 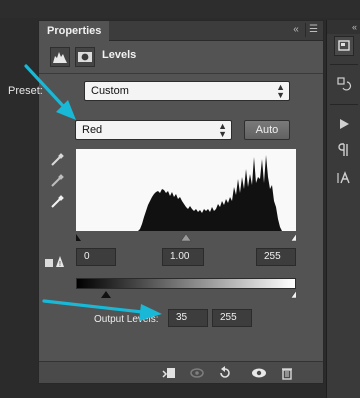 I want to click on collapse-icon: «, so click(x=296, y=30).